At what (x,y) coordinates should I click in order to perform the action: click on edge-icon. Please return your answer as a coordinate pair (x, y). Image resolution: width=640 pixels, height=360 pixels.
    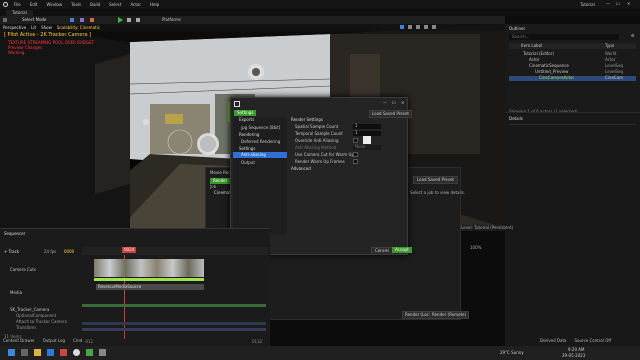
    Looking at the image, I should click on (50, 352).